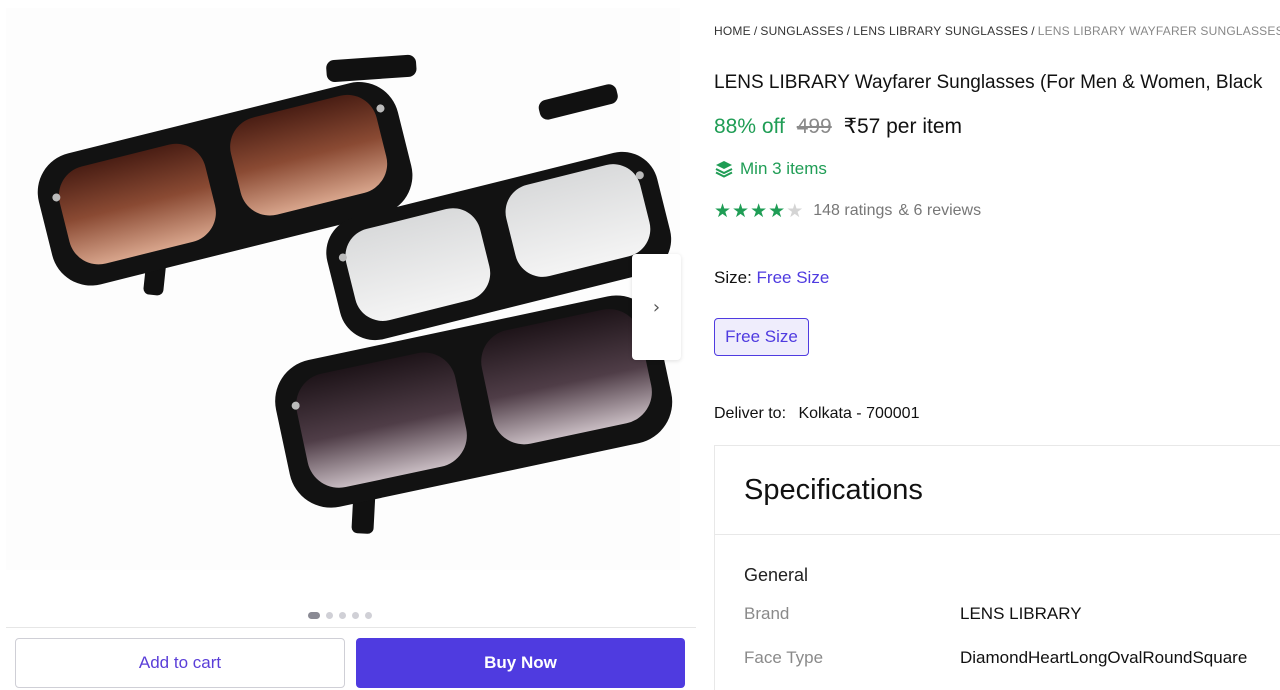 The width and height of the screenshot is (1280, 690). What do you see at coordinates (783, 168) in the screenshot?
I see `min-items-text: Min 3 items` at bounding box center [783, 168].